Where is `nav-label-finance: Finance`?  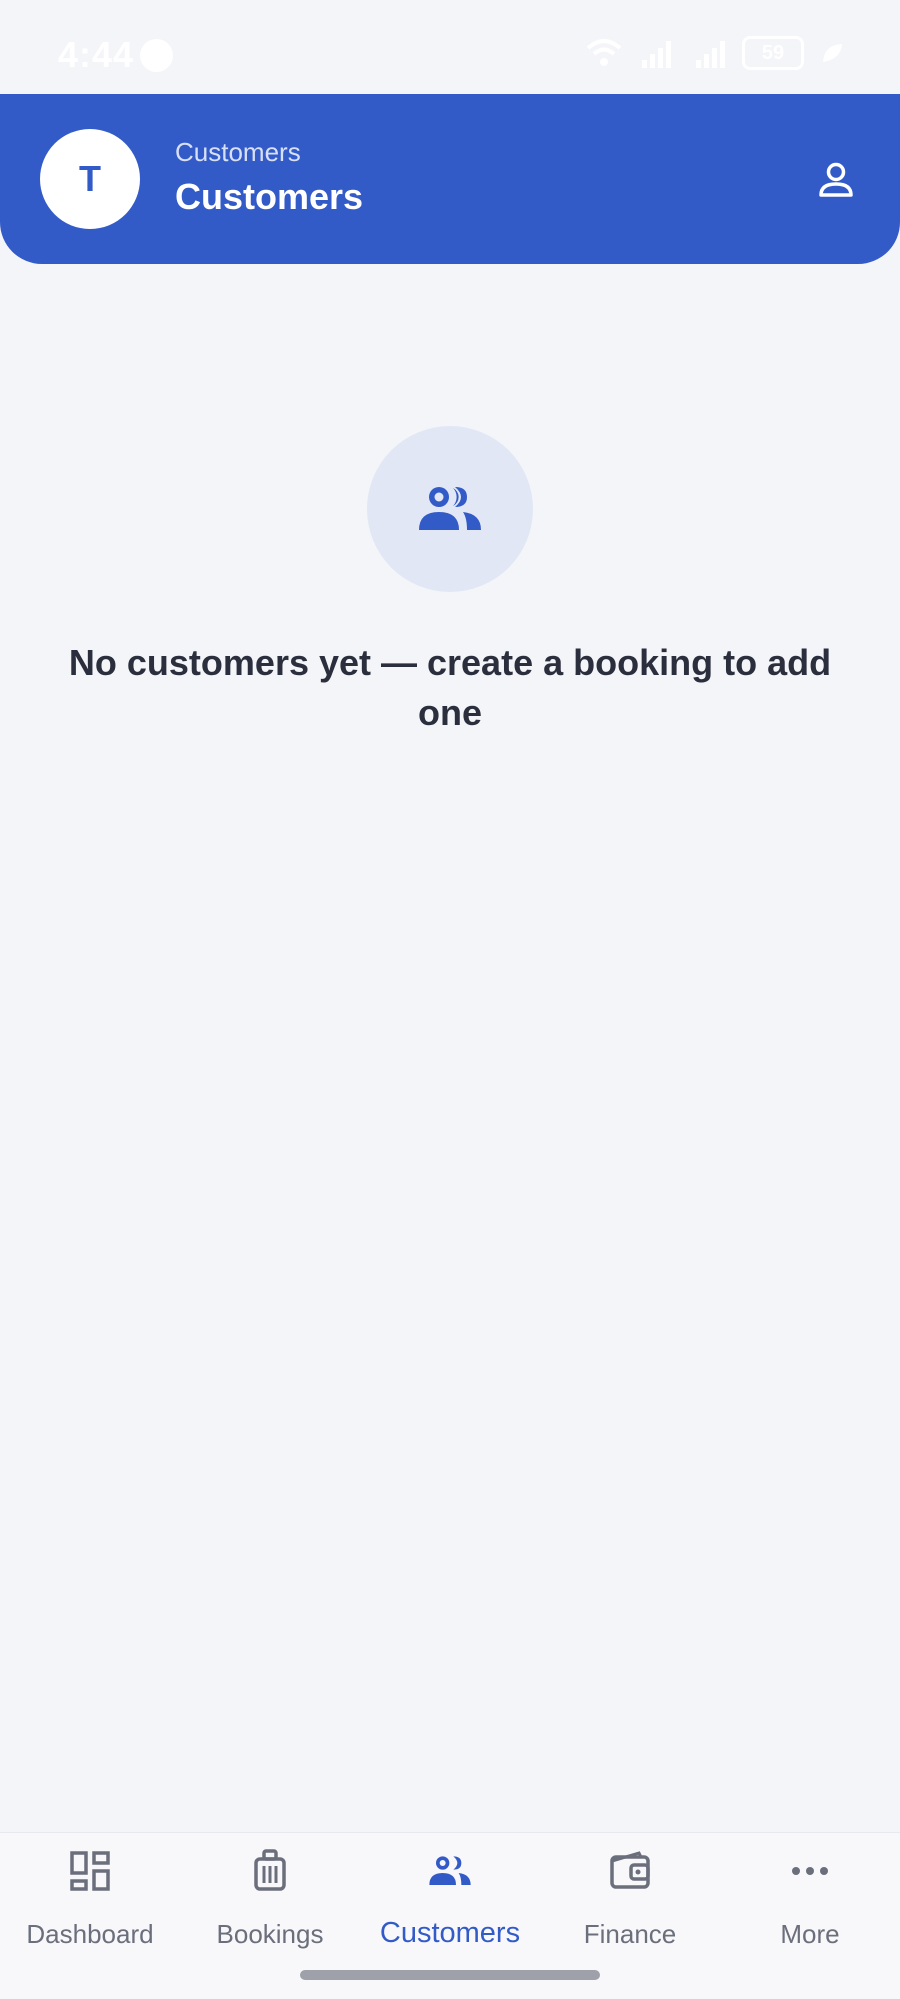 nav-label-finance: Finance is located at coordinates (630, 1934).